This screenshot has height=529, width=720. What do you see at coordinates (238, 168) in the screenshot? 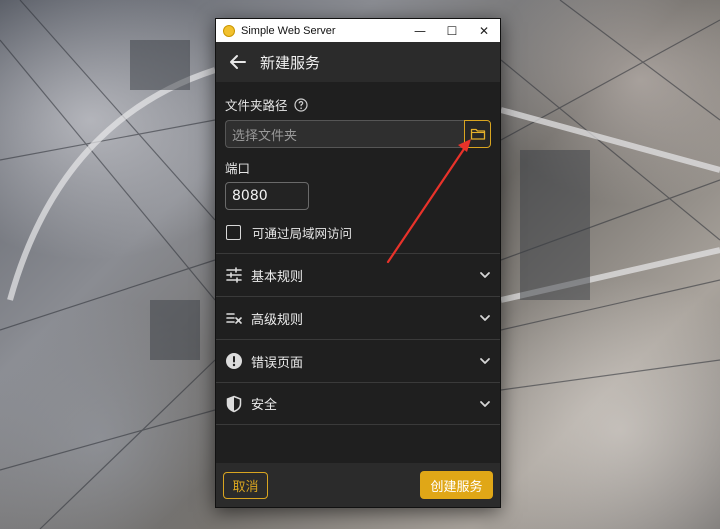
I see `port-label: 端口` at bounding box center [238, 168].